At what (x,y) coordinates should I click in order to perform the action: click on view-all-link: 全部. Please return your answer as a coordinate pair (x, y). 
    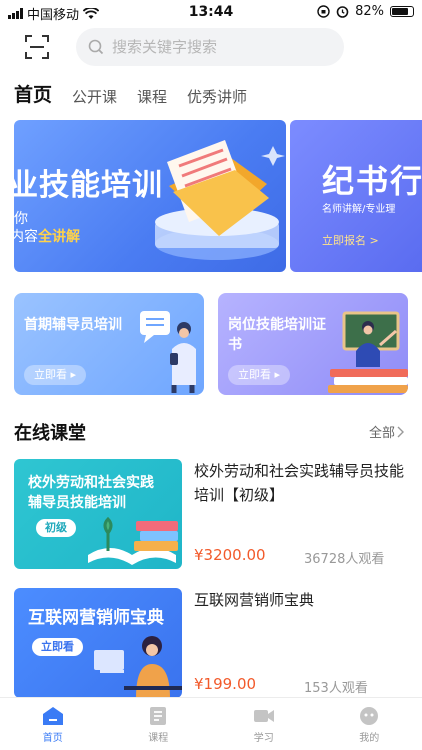
    Looking at the image, I should click on (387, 431).